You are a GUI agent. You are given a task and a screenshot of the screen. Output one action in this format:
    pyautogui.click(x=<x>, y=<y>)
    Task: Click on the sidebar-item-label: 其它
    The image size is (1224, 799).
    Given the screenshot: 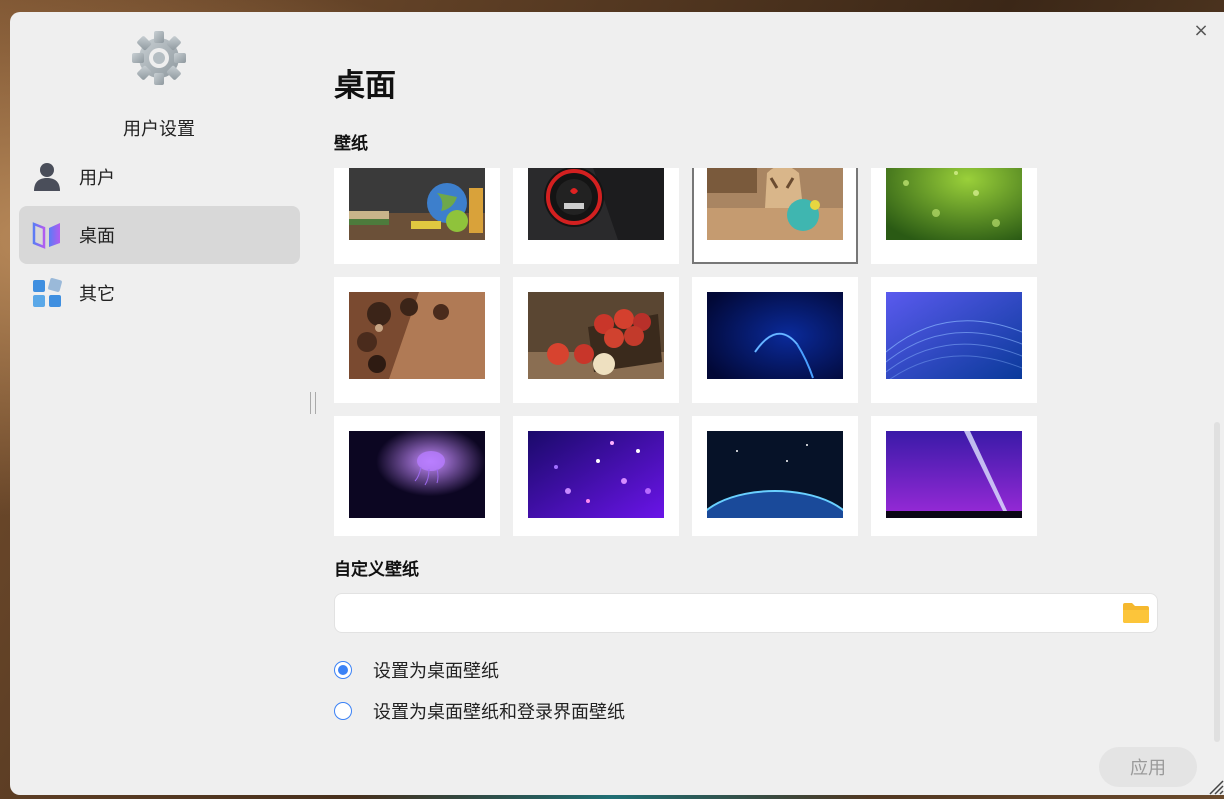 What is the action you would take?
    pyautogui.click(x=97, y=294)
    